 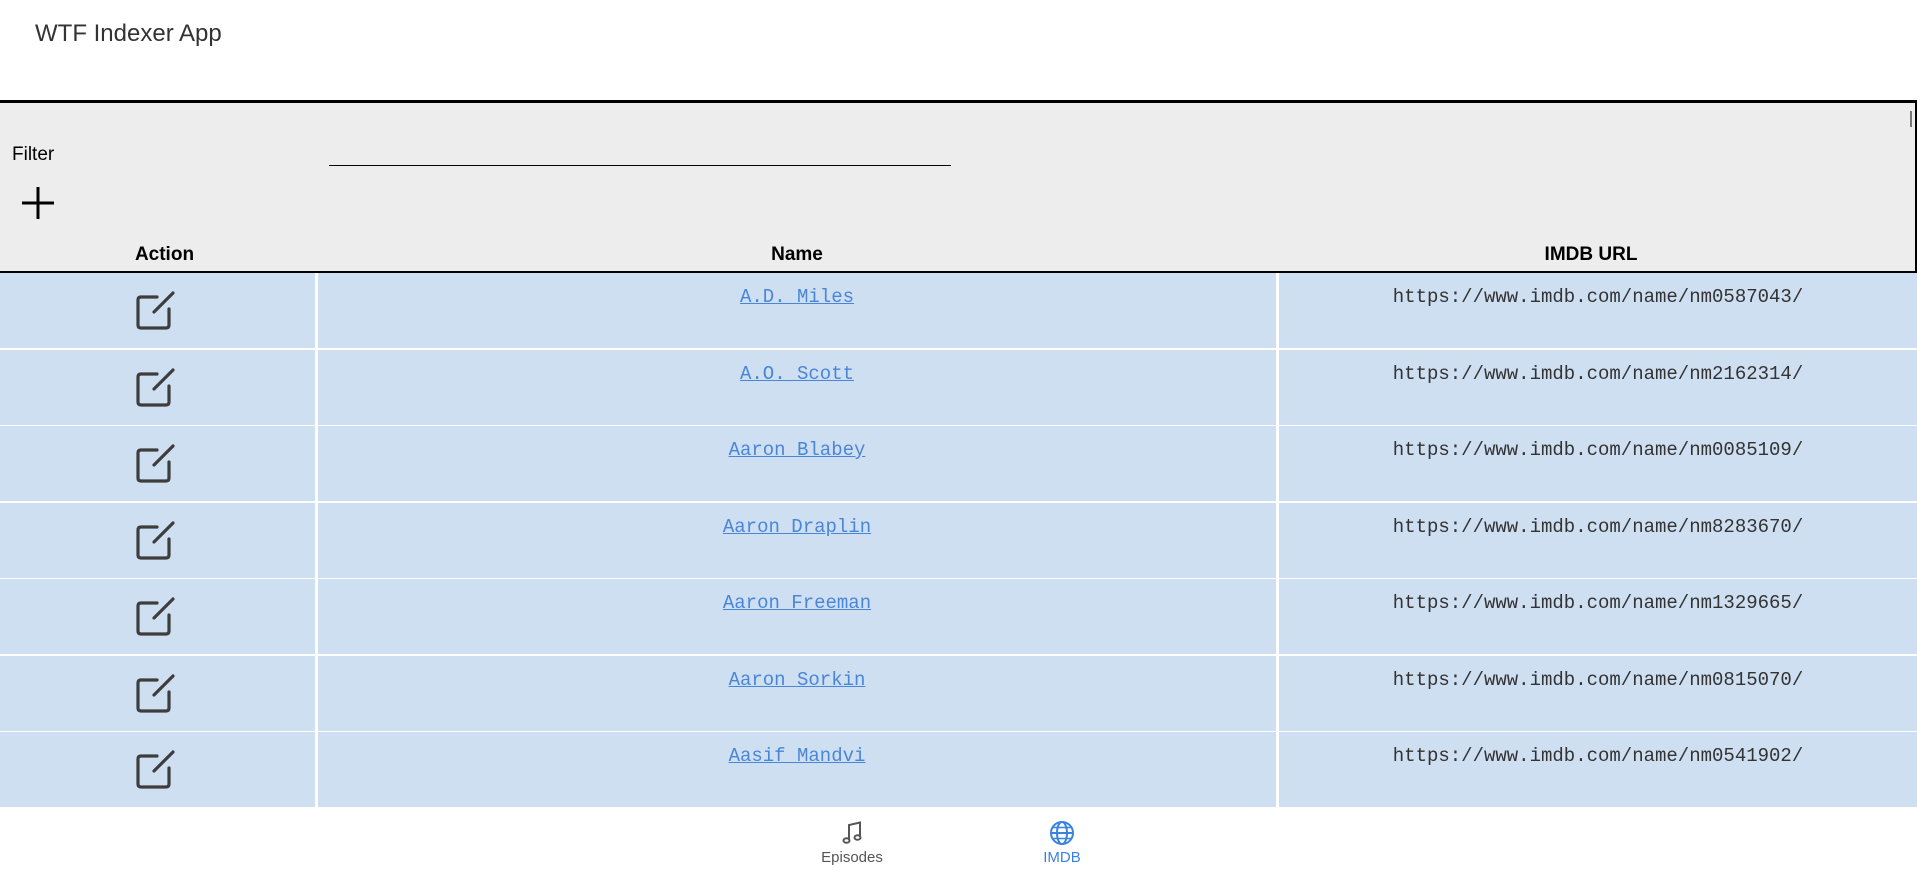 I want to click on cell-name: Aaron Draplin, so click(x=797, y=540).